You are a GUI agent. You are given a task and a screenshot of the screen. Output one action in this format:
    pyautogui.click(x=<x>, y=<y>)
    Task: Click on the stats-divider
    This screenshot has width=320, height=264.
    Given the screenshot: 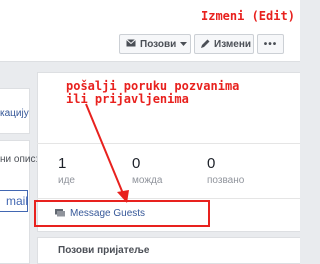 What is the action you would take?
    pyautogui.click(x=168, y=143)
    